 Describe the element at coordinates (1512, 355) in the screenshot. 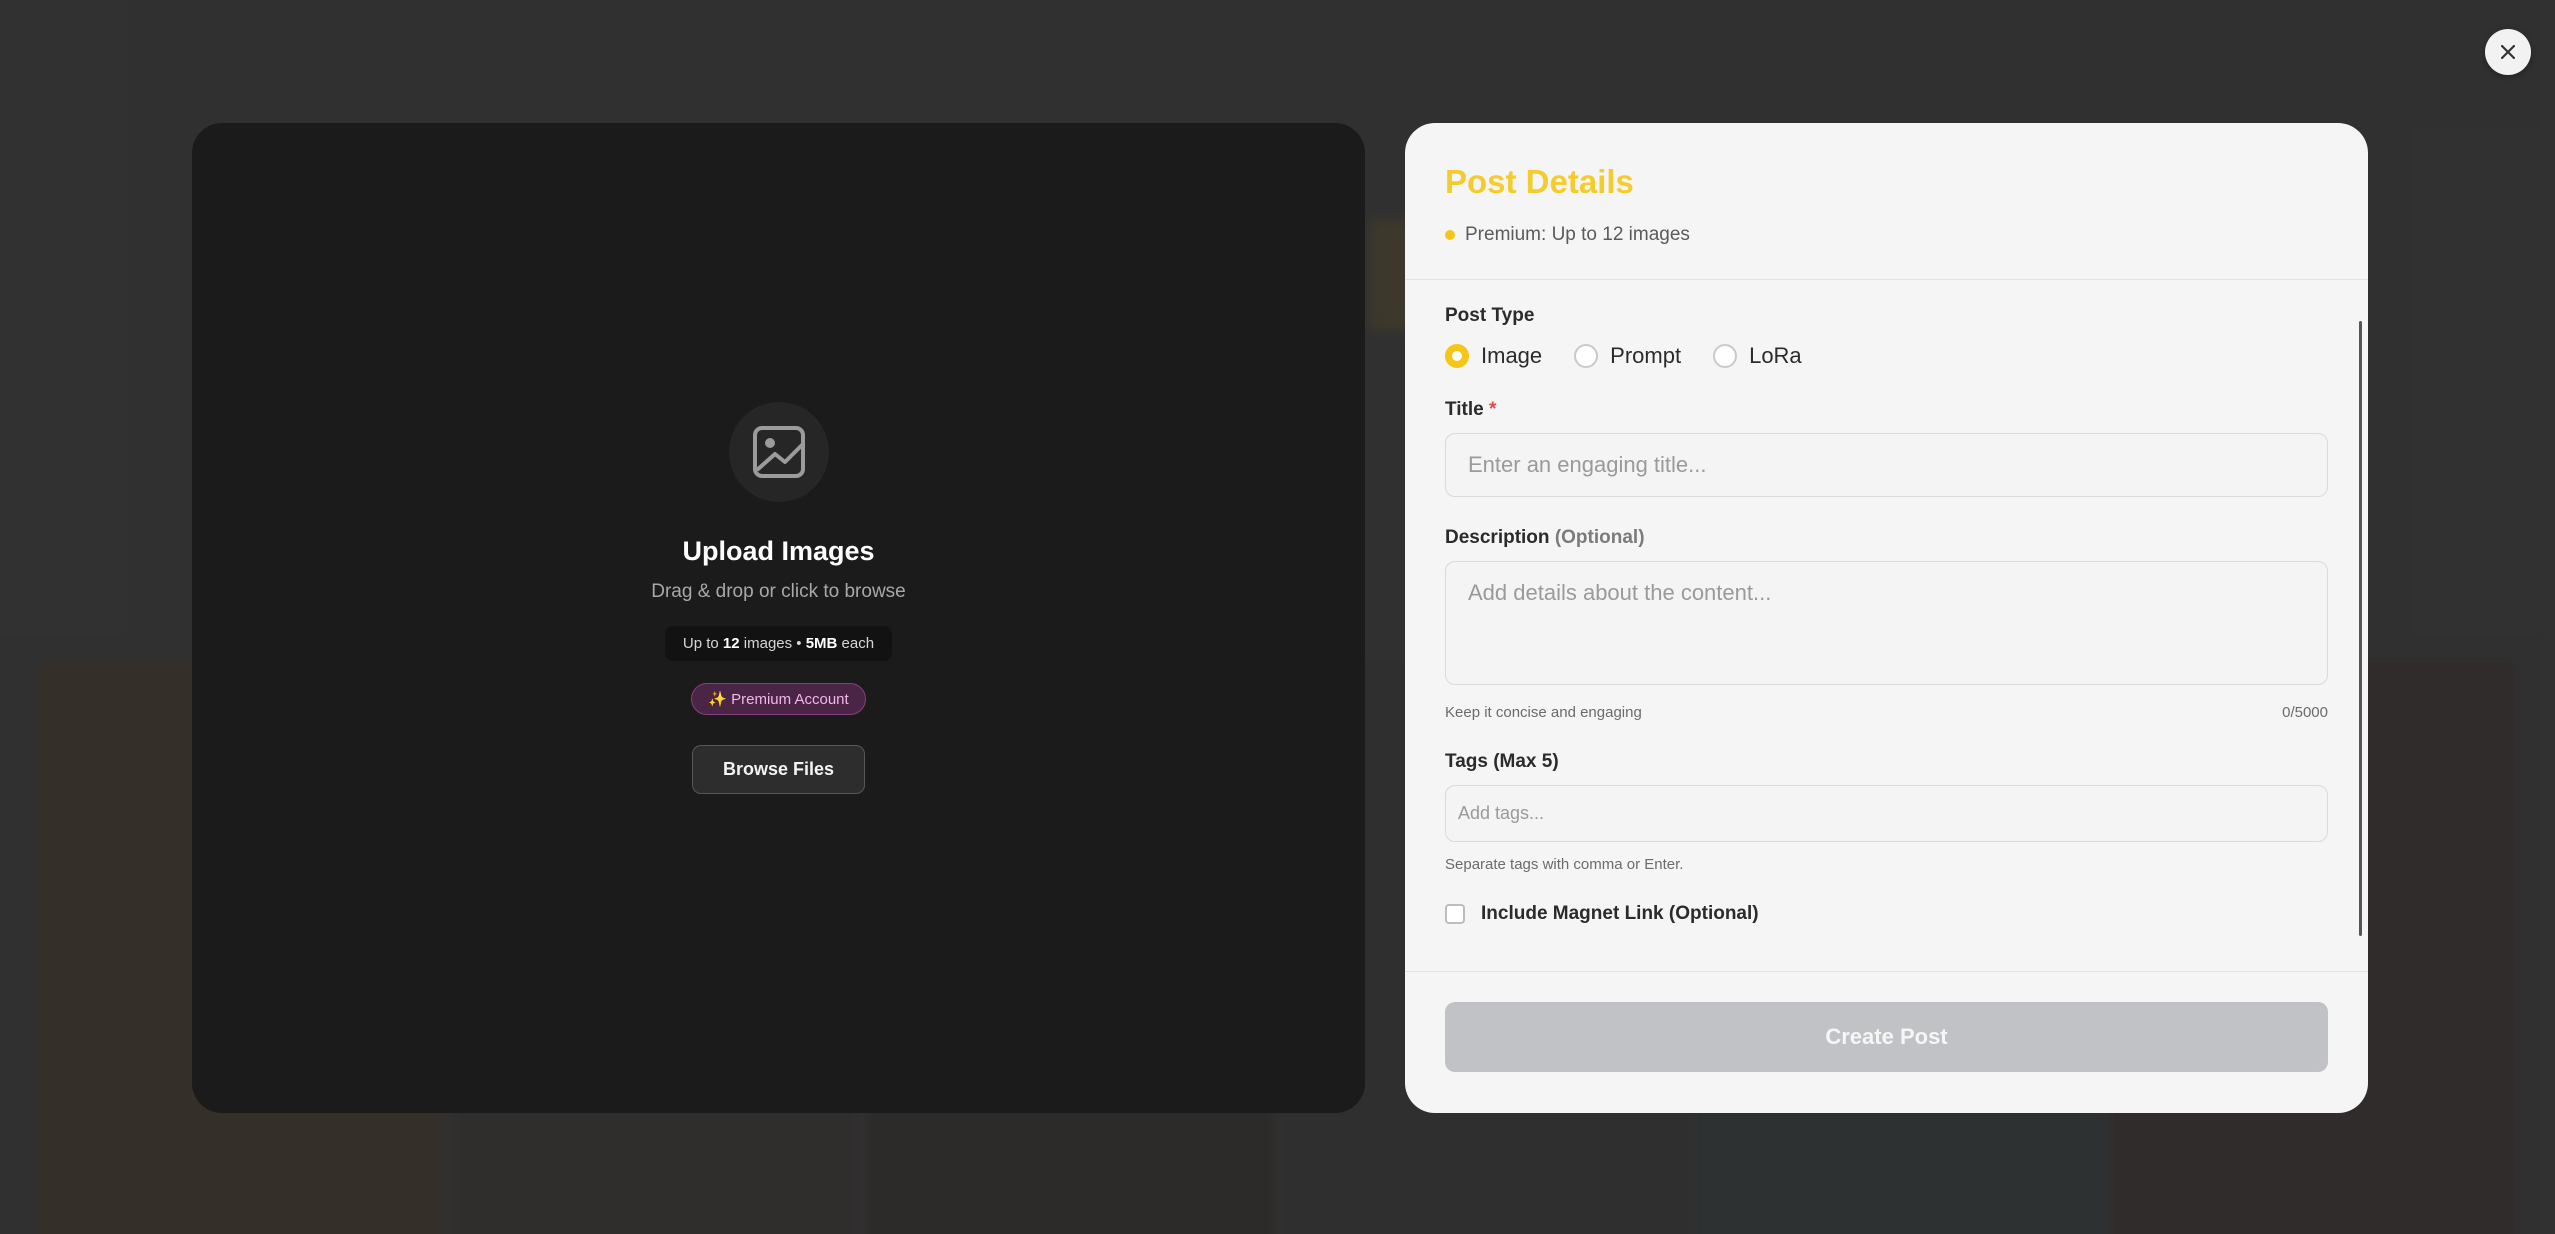

I see `post-type-image-label: Image` at that location.